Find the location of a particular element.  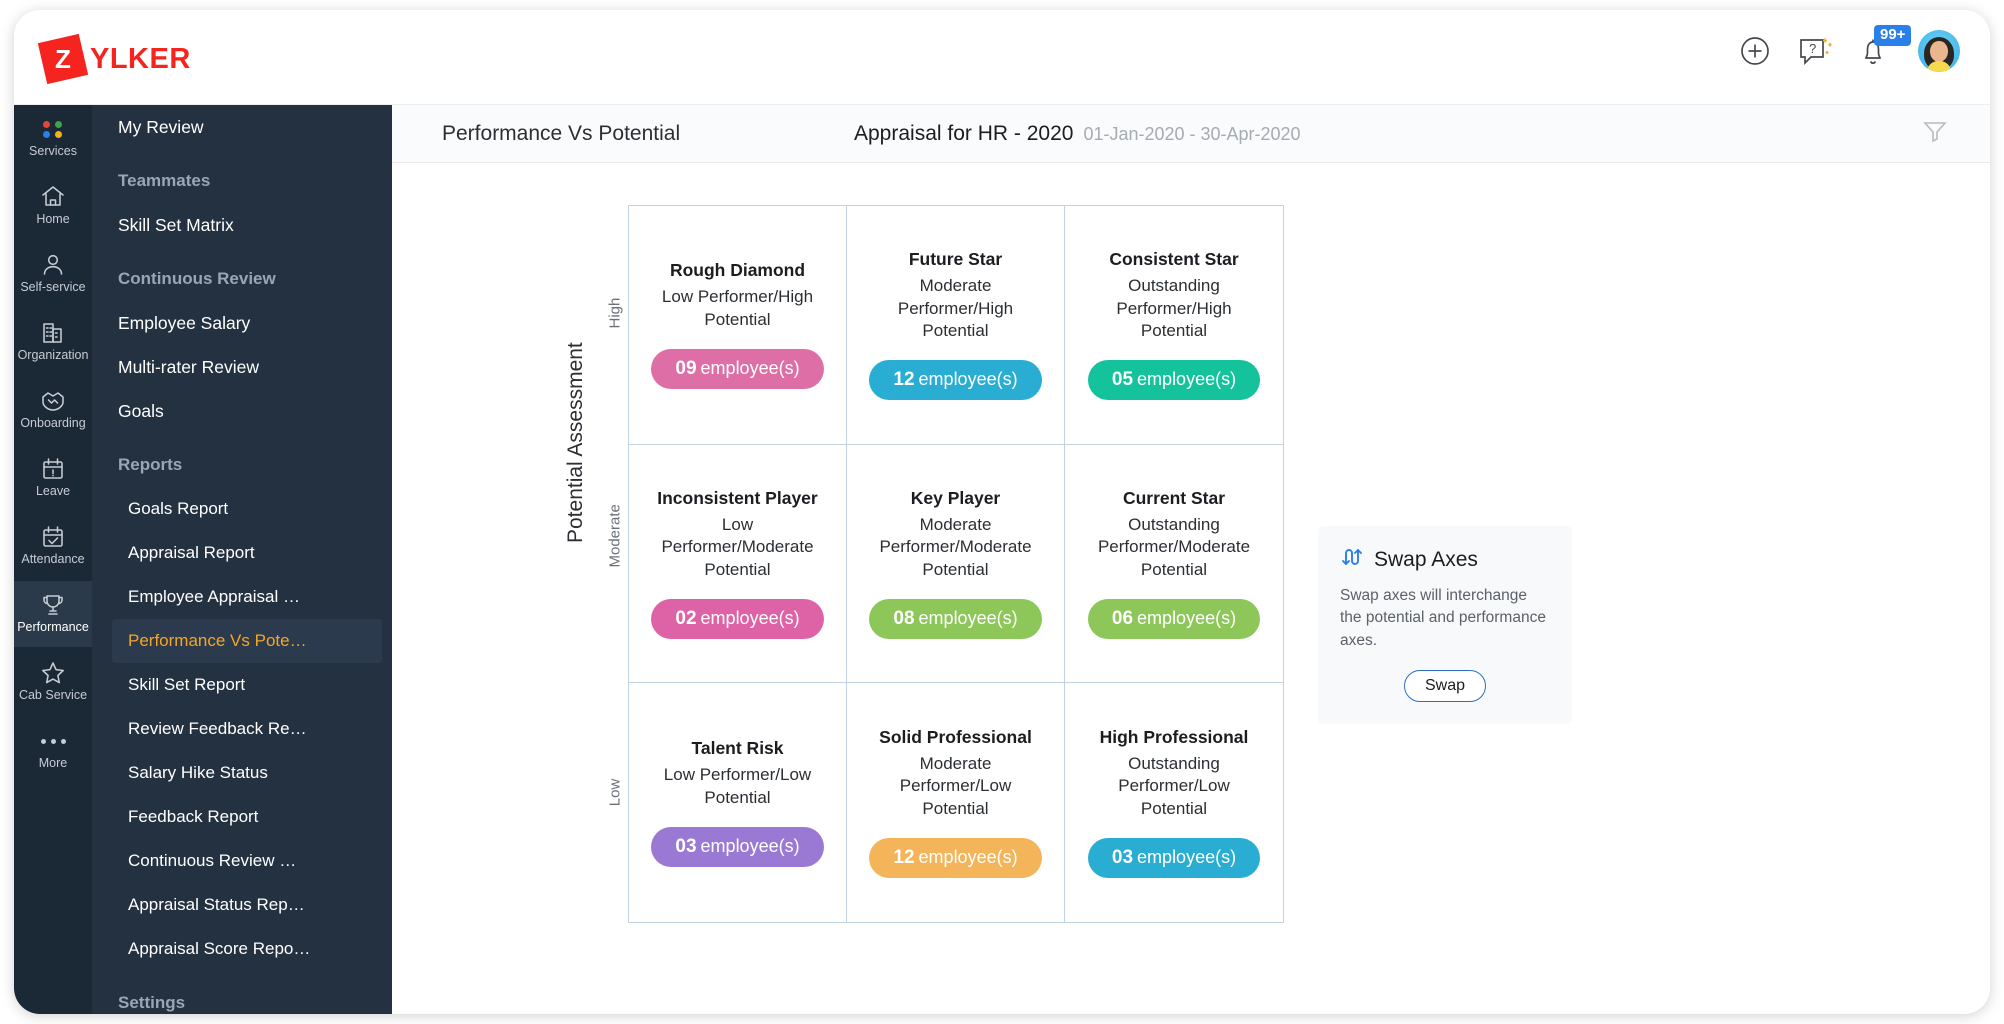

employee-count-value: 12 is located at coordinates (904, 858).